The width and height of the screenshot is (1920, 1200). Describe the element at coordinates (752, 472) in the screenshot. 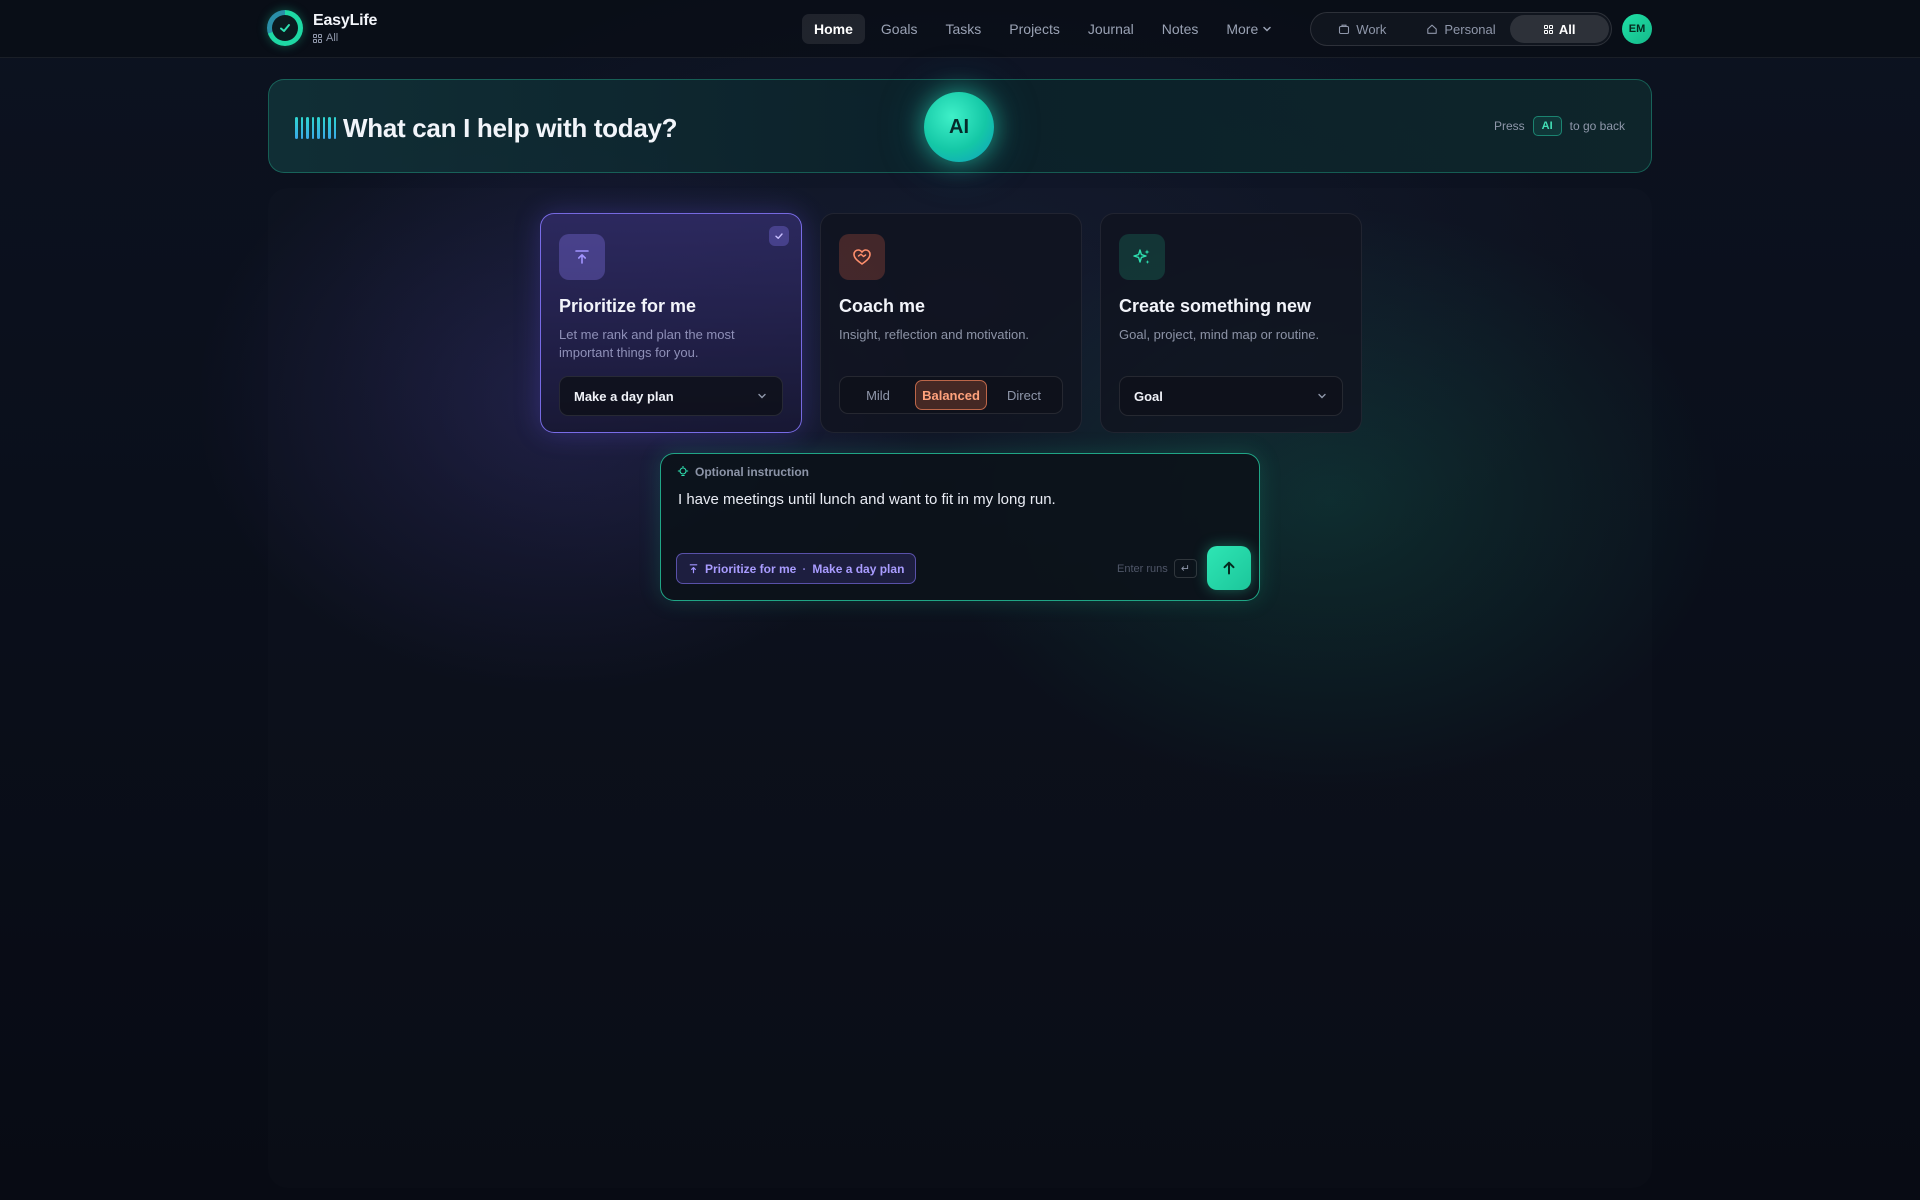

I see `instruction-label-text: Optional instruction` at that location.